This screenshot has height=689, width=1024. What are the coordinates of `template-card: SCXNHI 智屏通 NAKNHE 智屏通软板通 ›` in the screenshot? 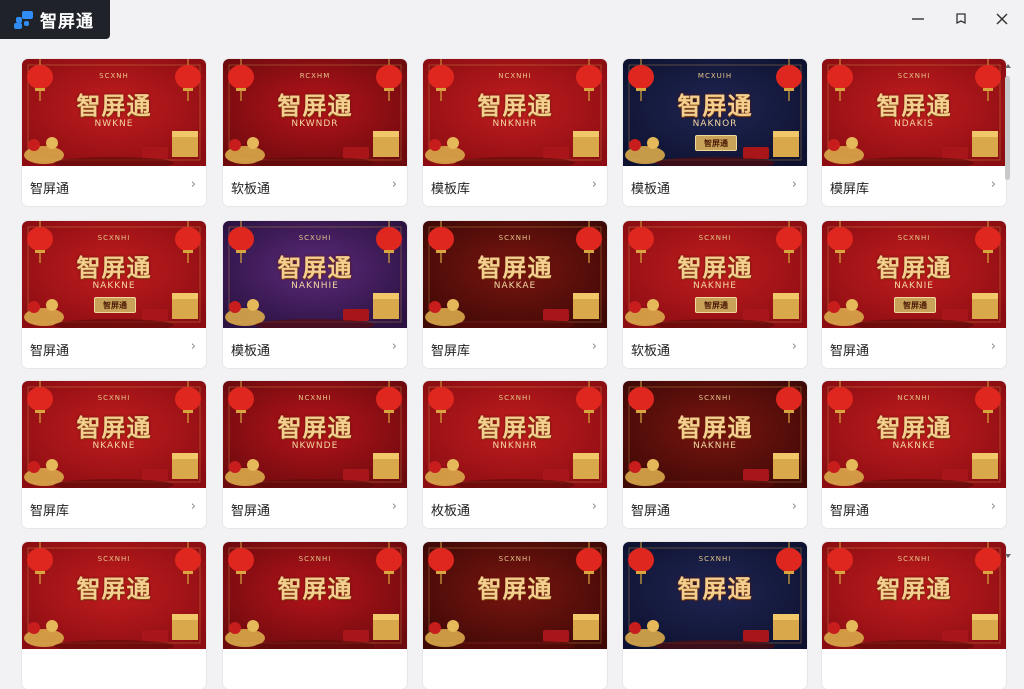 It's located at (715, 294).